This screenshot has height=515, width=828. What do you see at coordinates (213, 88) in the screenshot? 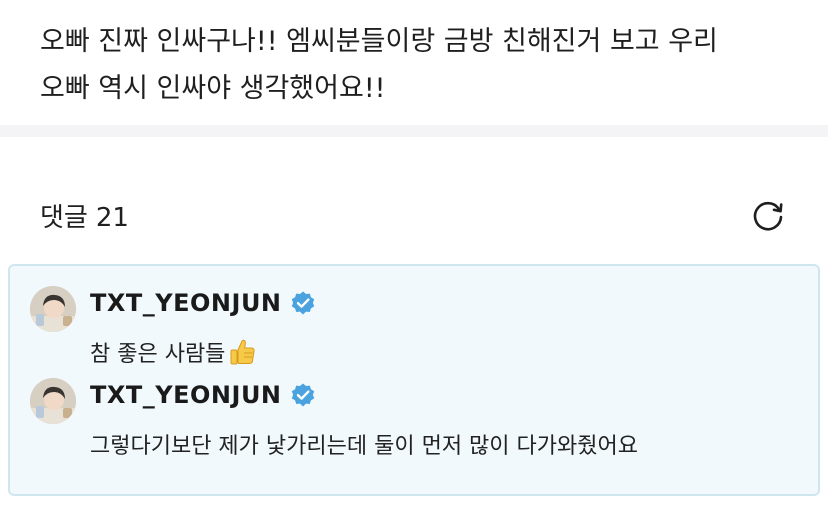
I see `post-text-line-2: 오빠 역시 인싸야 생각했어요!!` at bounding box center [213, 88].